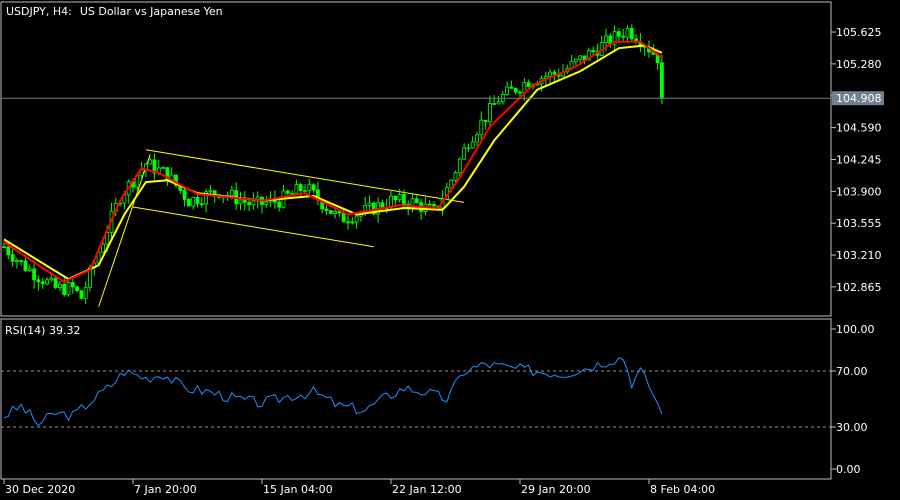 Image resolution: width=900 pixels, height=500 pixels. I want to click on rsi-header: RSI(14) 39.32, so click(42, 330).